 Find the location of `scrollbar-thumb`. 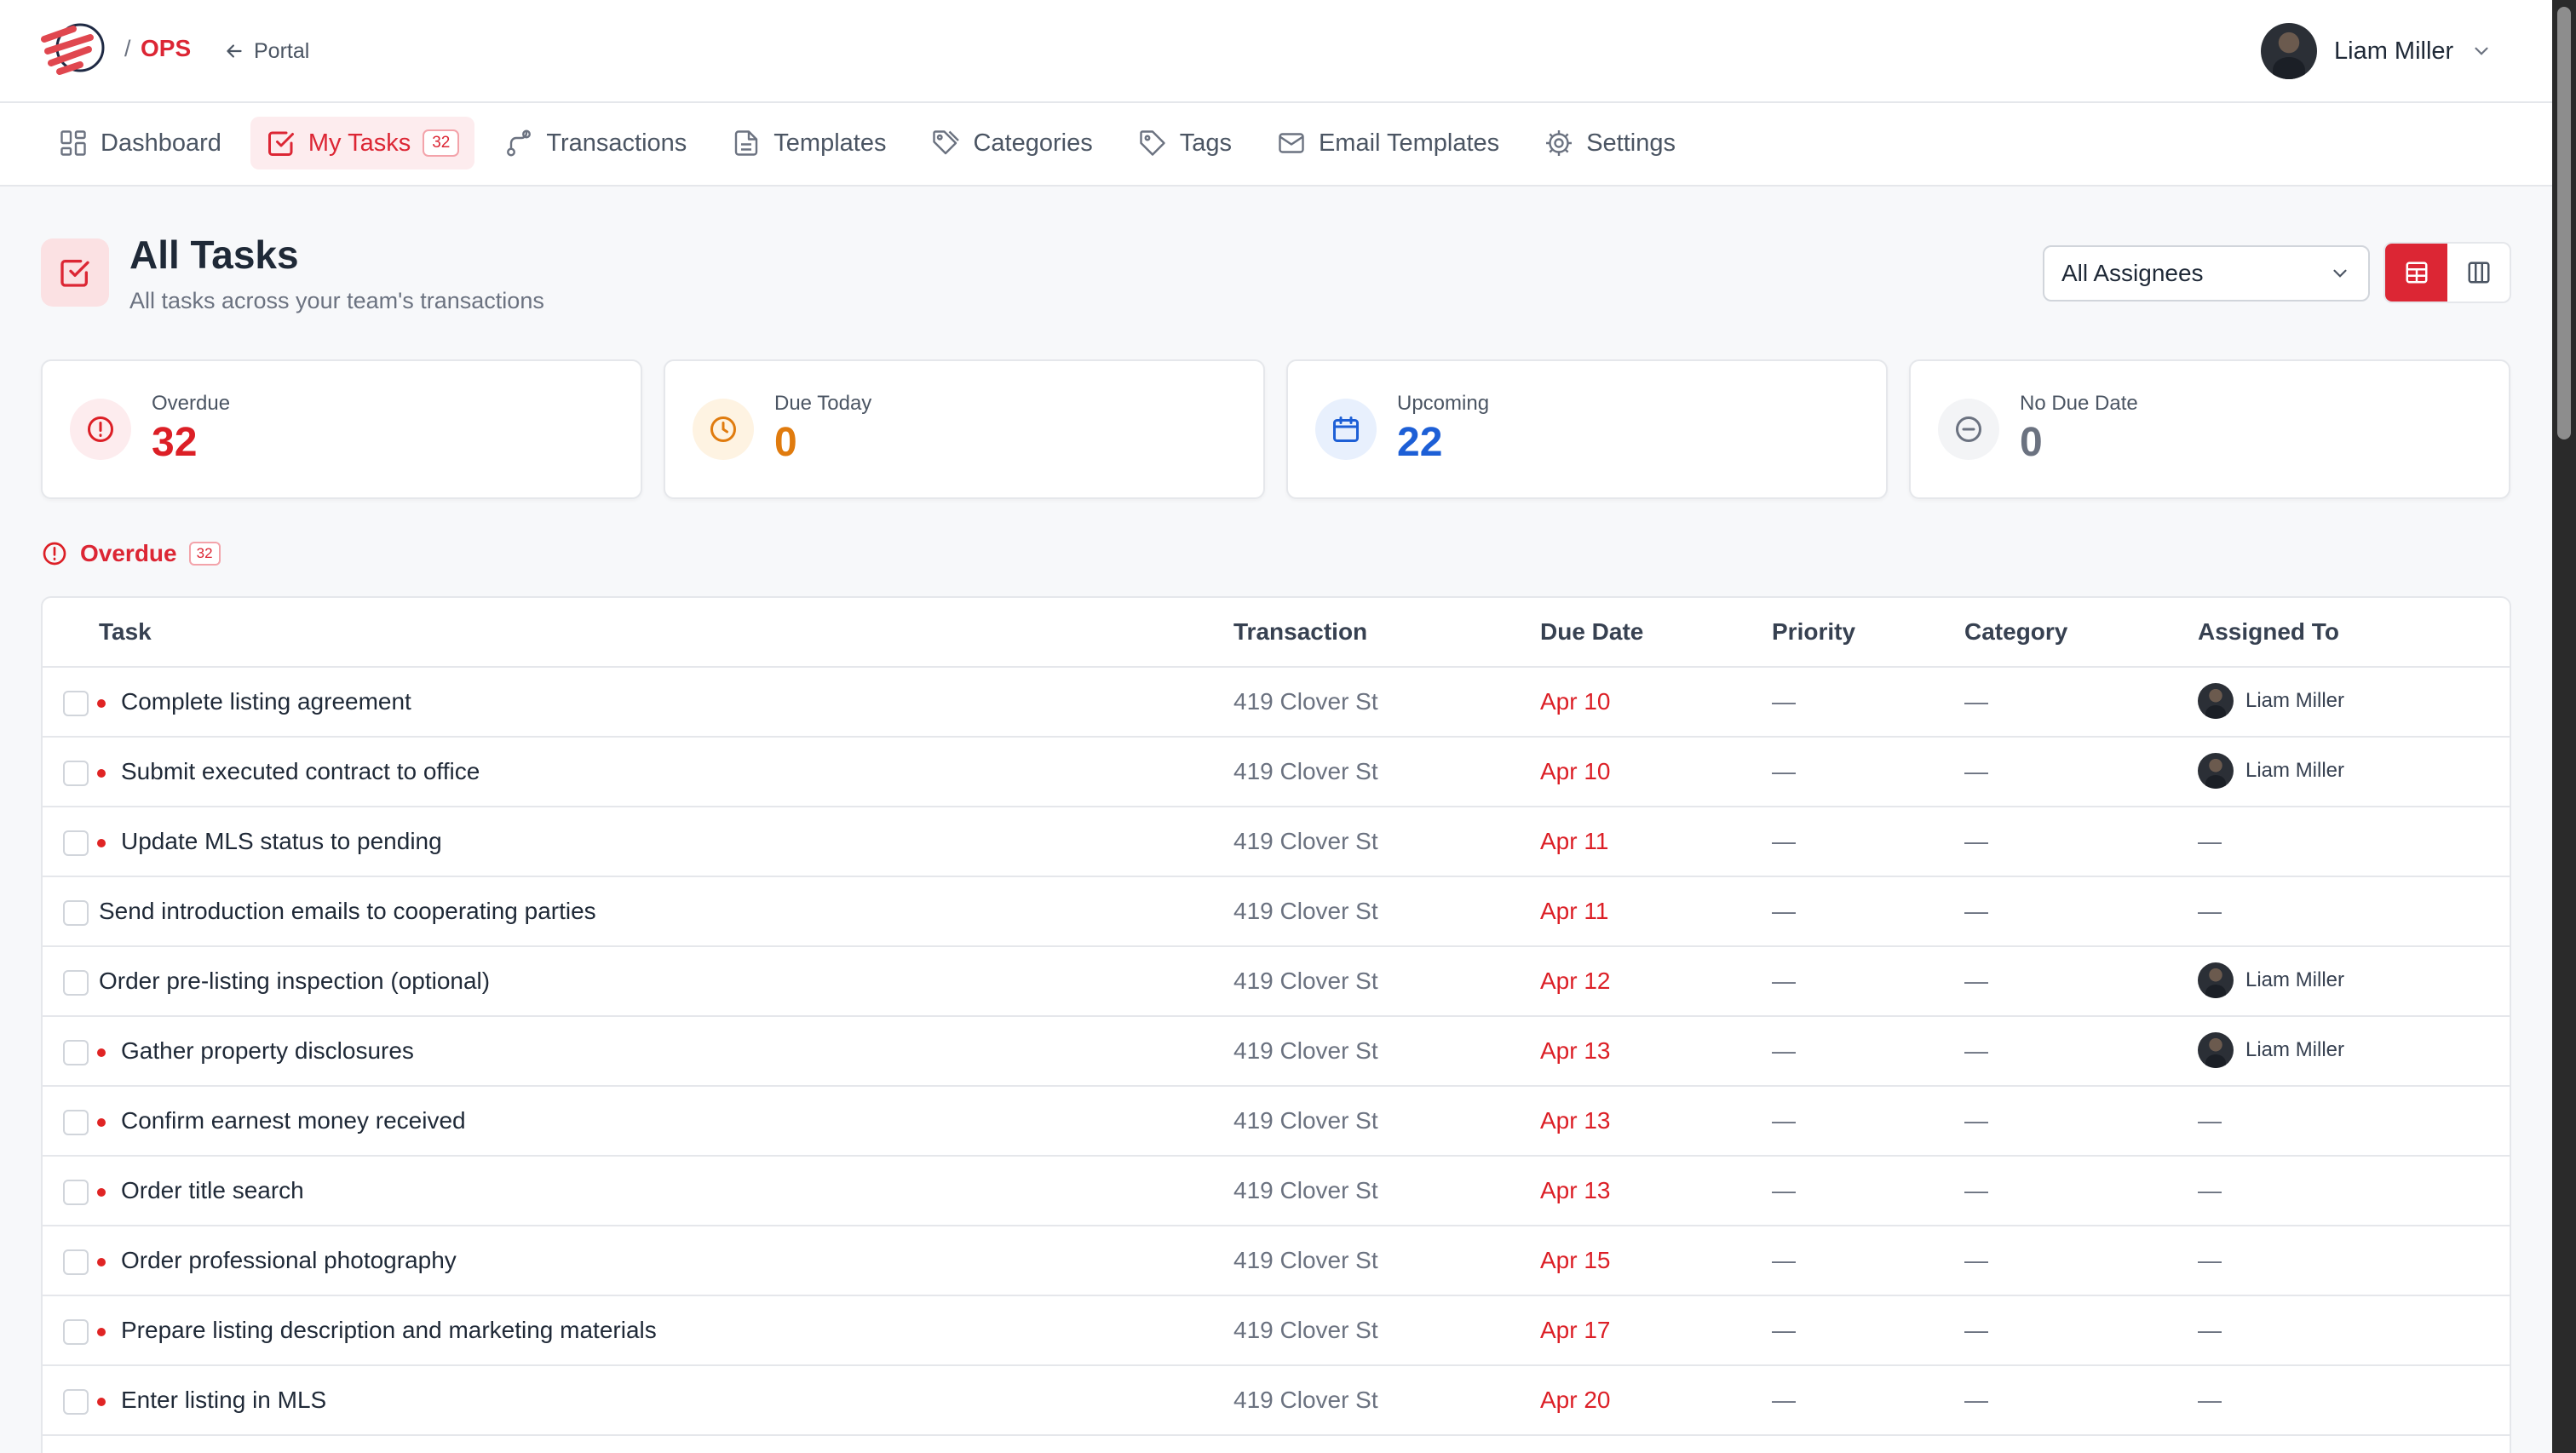

scrollbar-thumb is located at coordinates (2564, 223).